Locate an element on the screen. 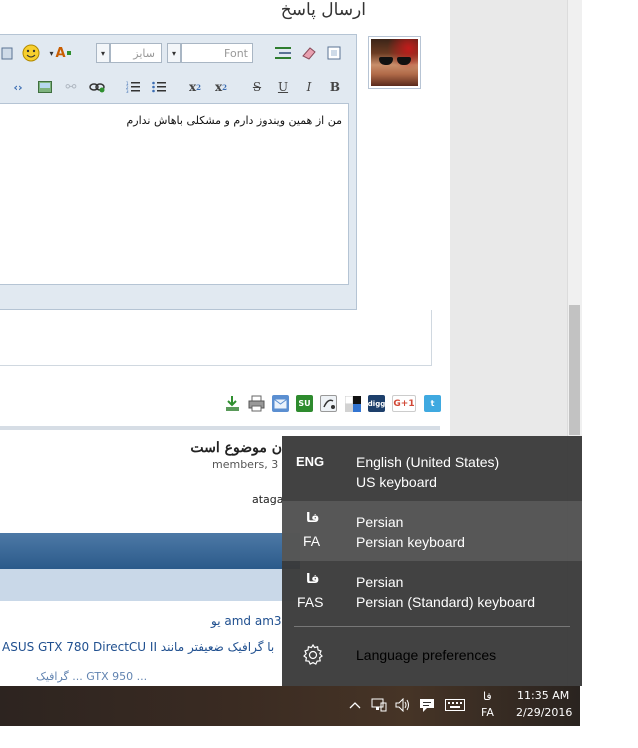 The width and height of the screenshot is (638, 748). code-icon: ‹› is located at coordinates (18, 87).